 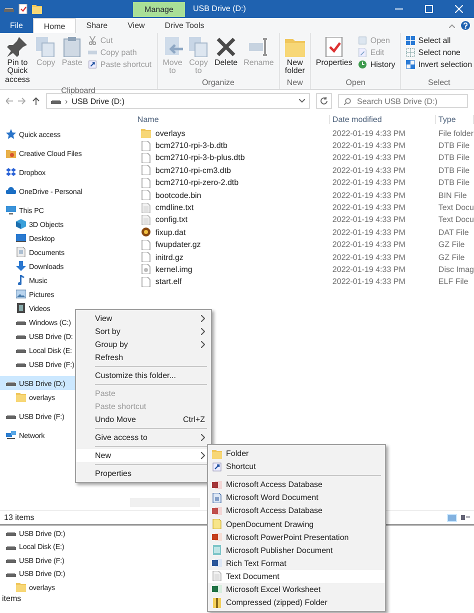 I want to click on menu-item: Rich Text Format, so click(x=296, y=563).